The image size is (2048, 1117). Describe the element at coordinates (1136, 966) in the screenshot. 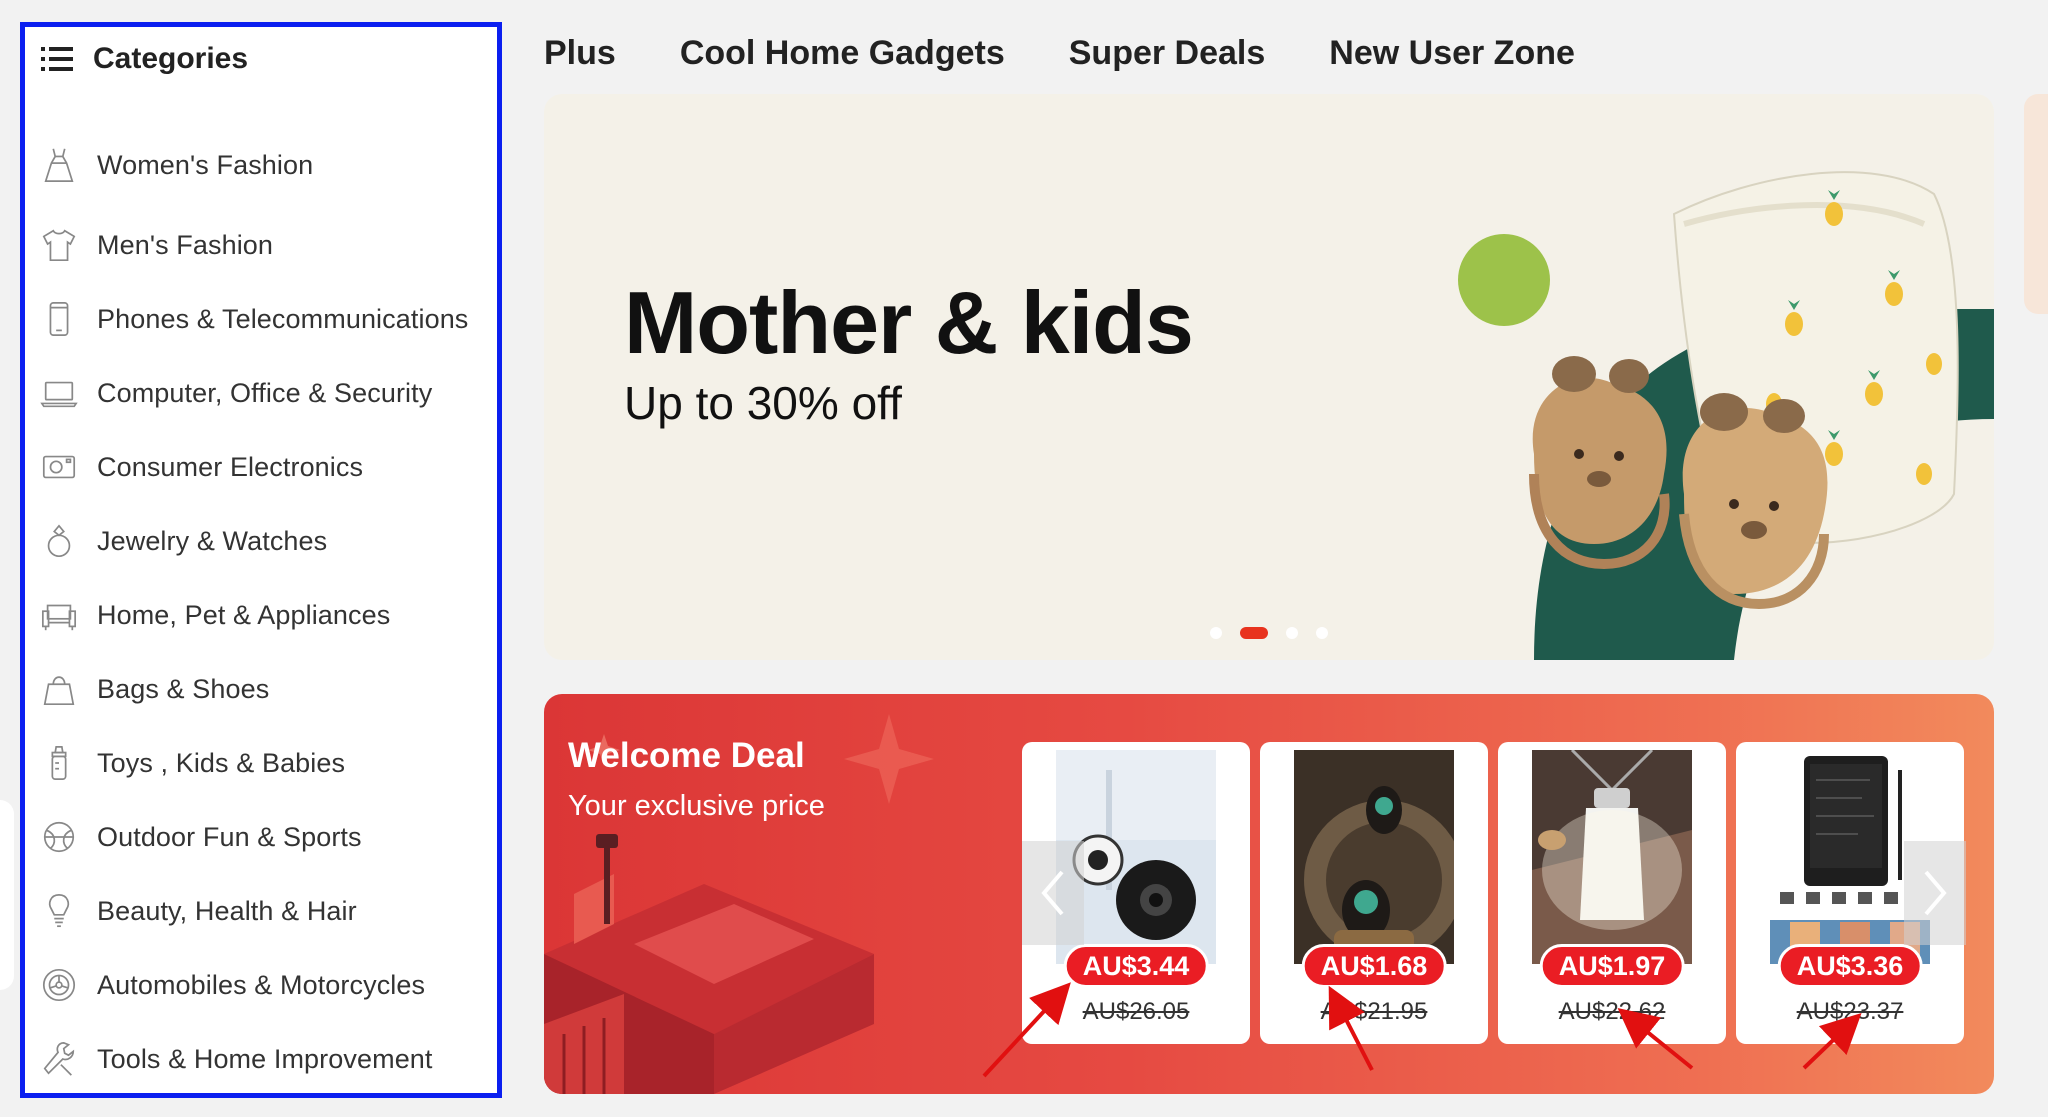

I see `product-price: AU$3.44` at that location.